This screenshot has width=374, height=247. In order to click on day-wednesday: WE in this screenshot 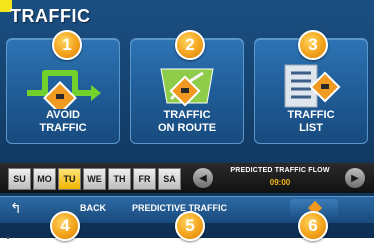, I will do `click(94, 179)`.